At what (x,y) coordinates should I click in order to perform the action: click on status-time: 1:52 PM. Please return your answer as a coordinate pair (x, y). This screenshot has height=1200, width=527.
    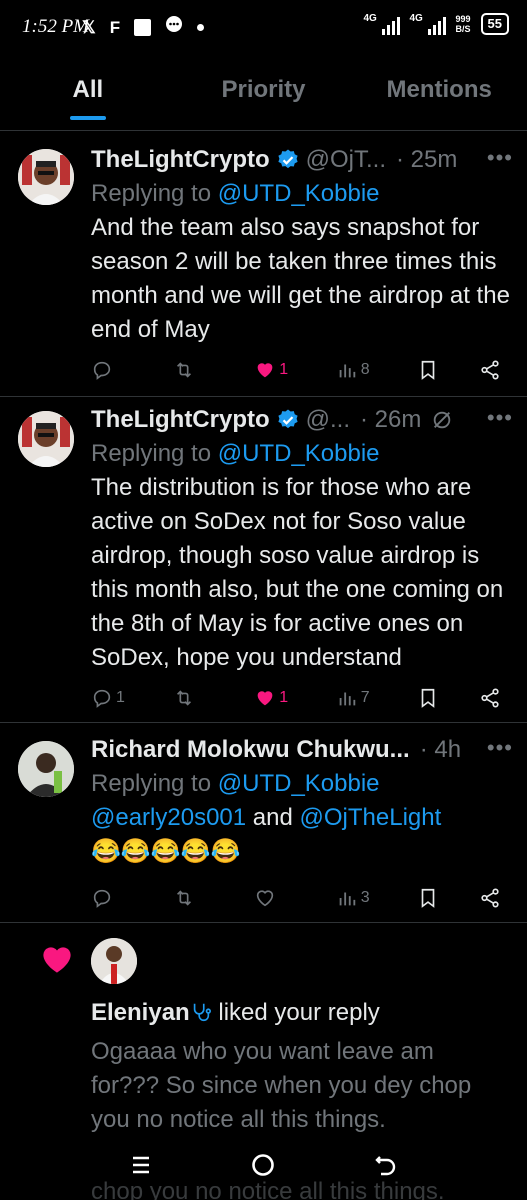
    Looking at the image, I should click on (56, 26).